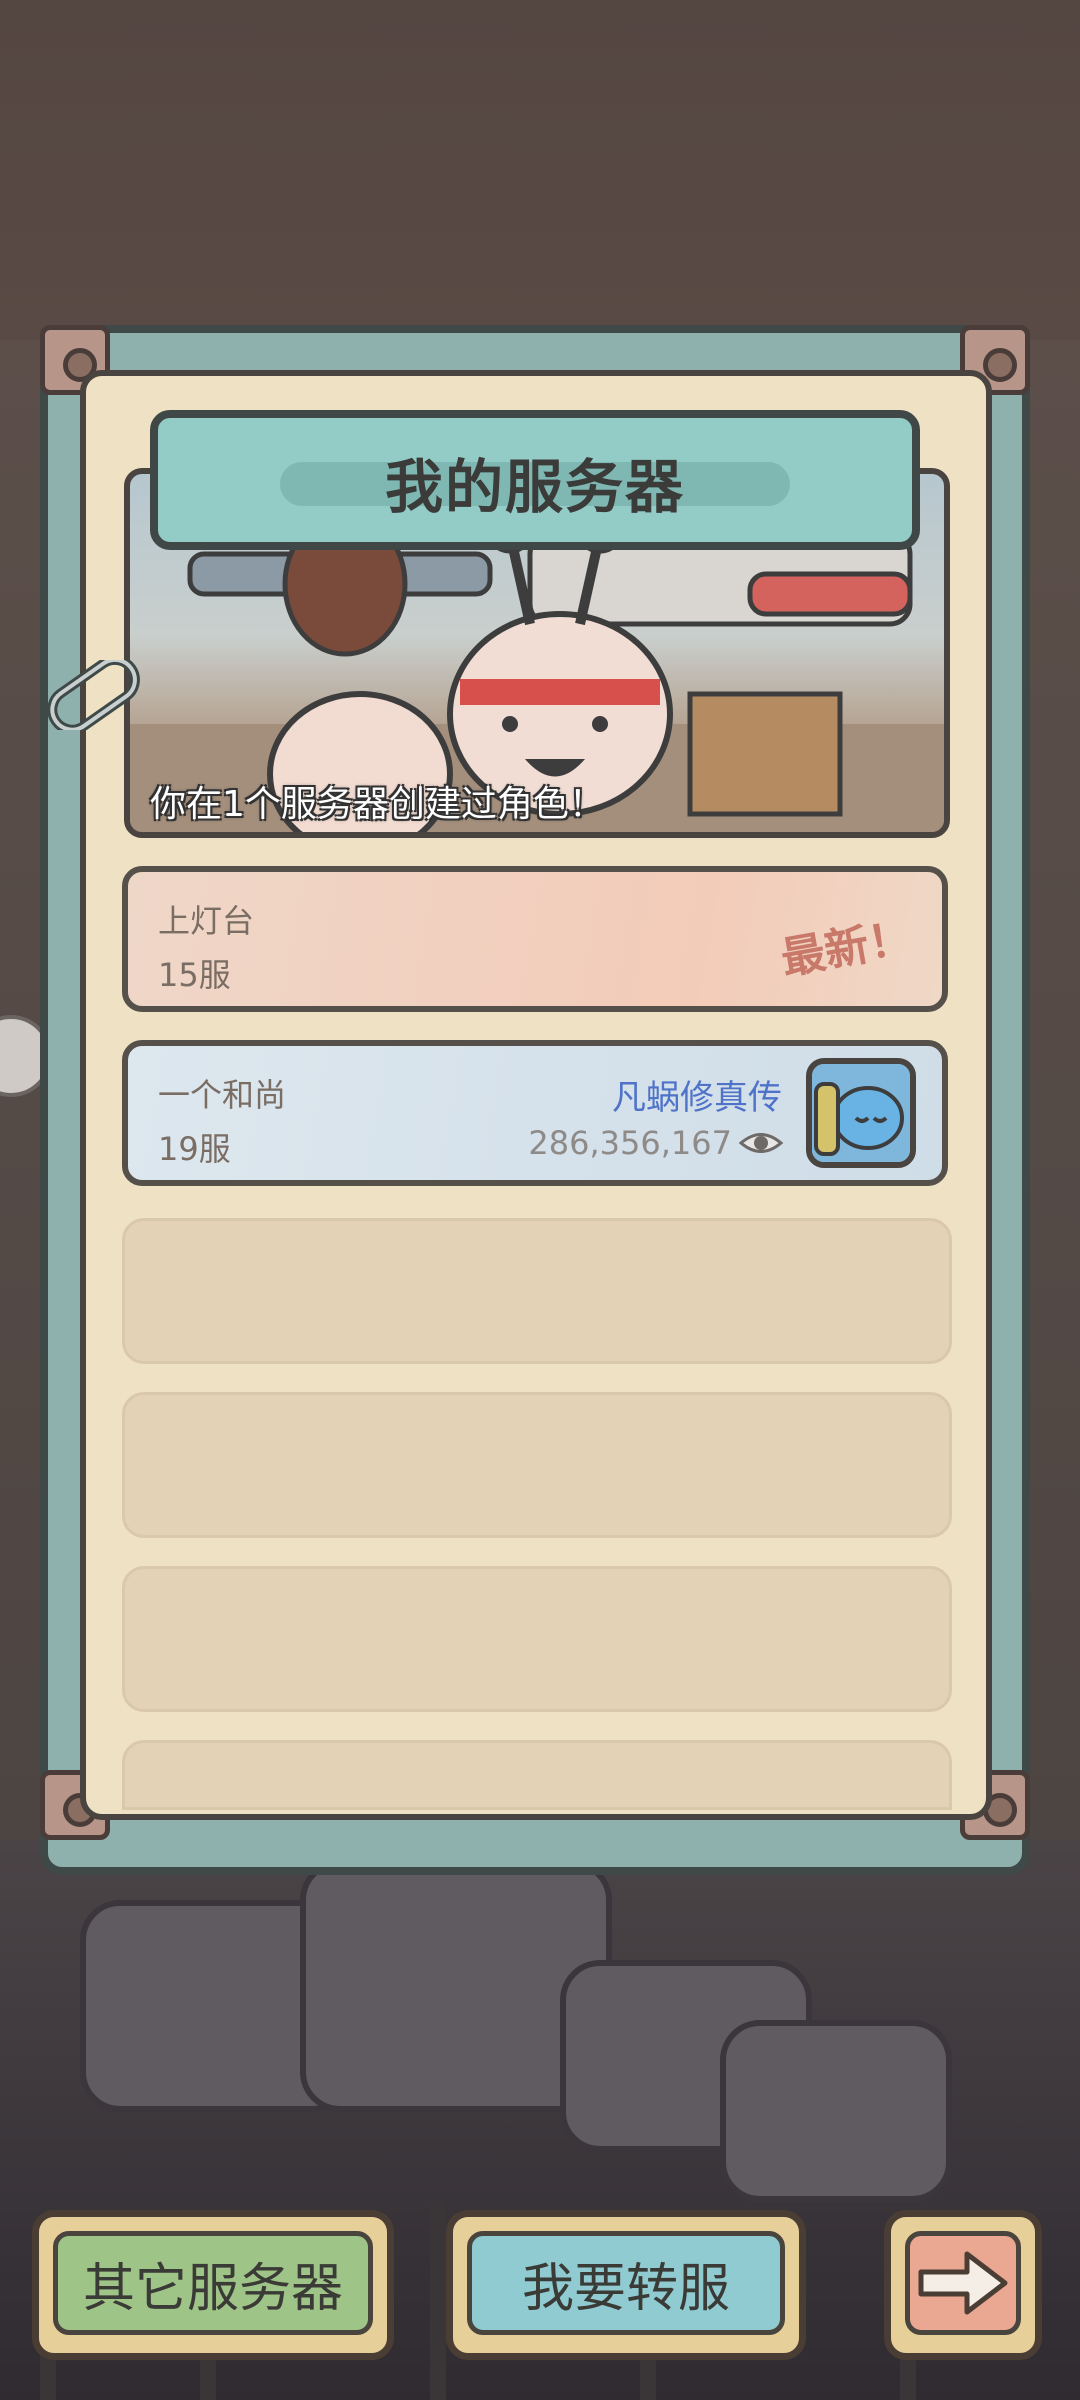 This screenshot has width=1080, height=2400. I want to click on background-sky, so click(540, 170).